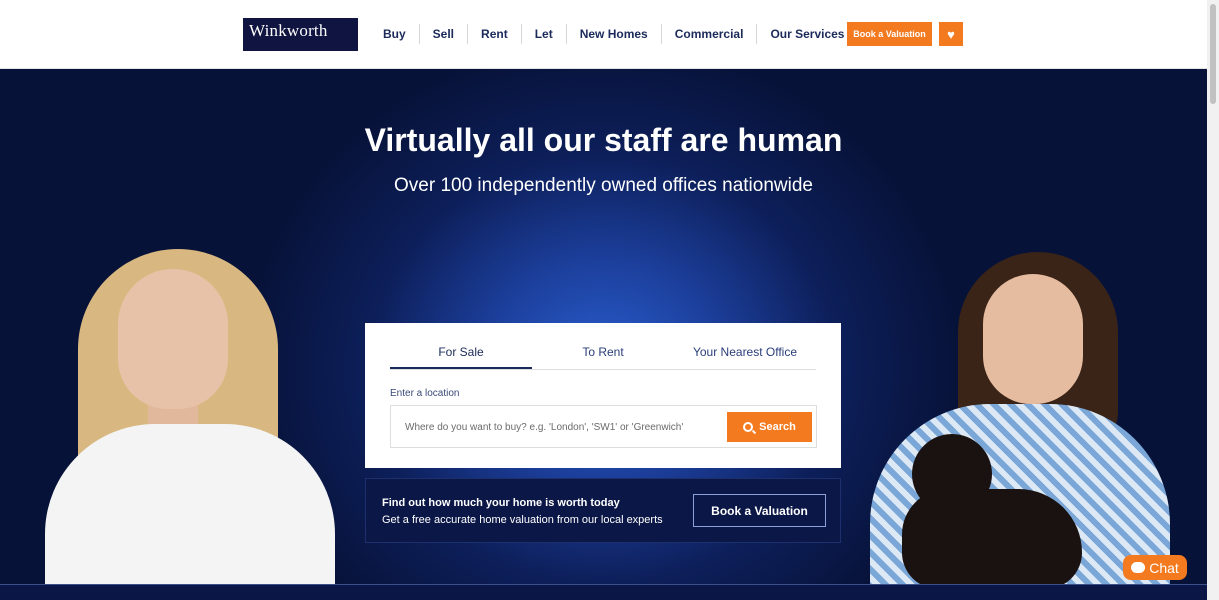 The image size is (1219, 600). I want to click on search-button: Search, so click(769, 427).